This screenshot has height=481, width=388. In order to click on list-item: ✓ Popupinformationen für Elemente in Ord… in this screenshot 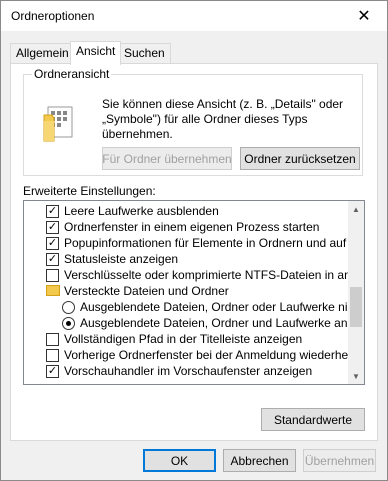, I will do `click(187, 243)`.